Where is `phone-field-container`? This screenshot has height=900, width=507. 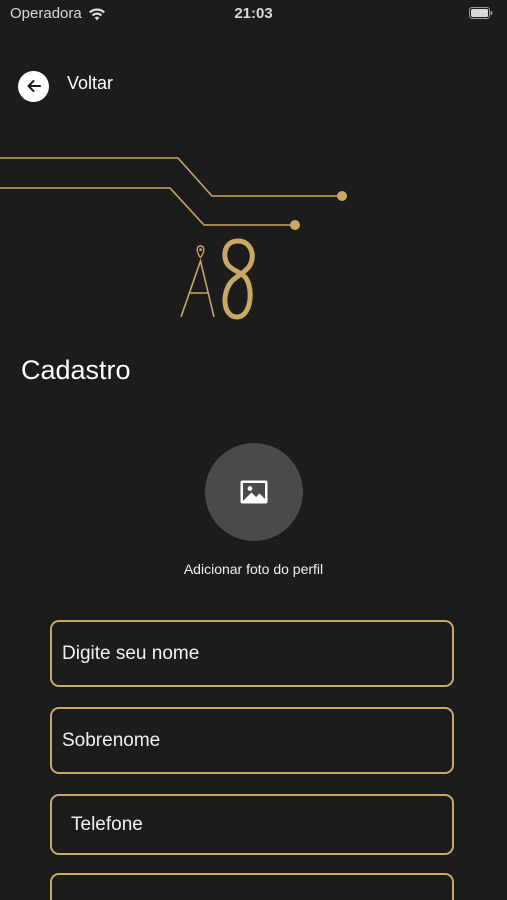
phone-field-container is located at coordinates (252, 824).